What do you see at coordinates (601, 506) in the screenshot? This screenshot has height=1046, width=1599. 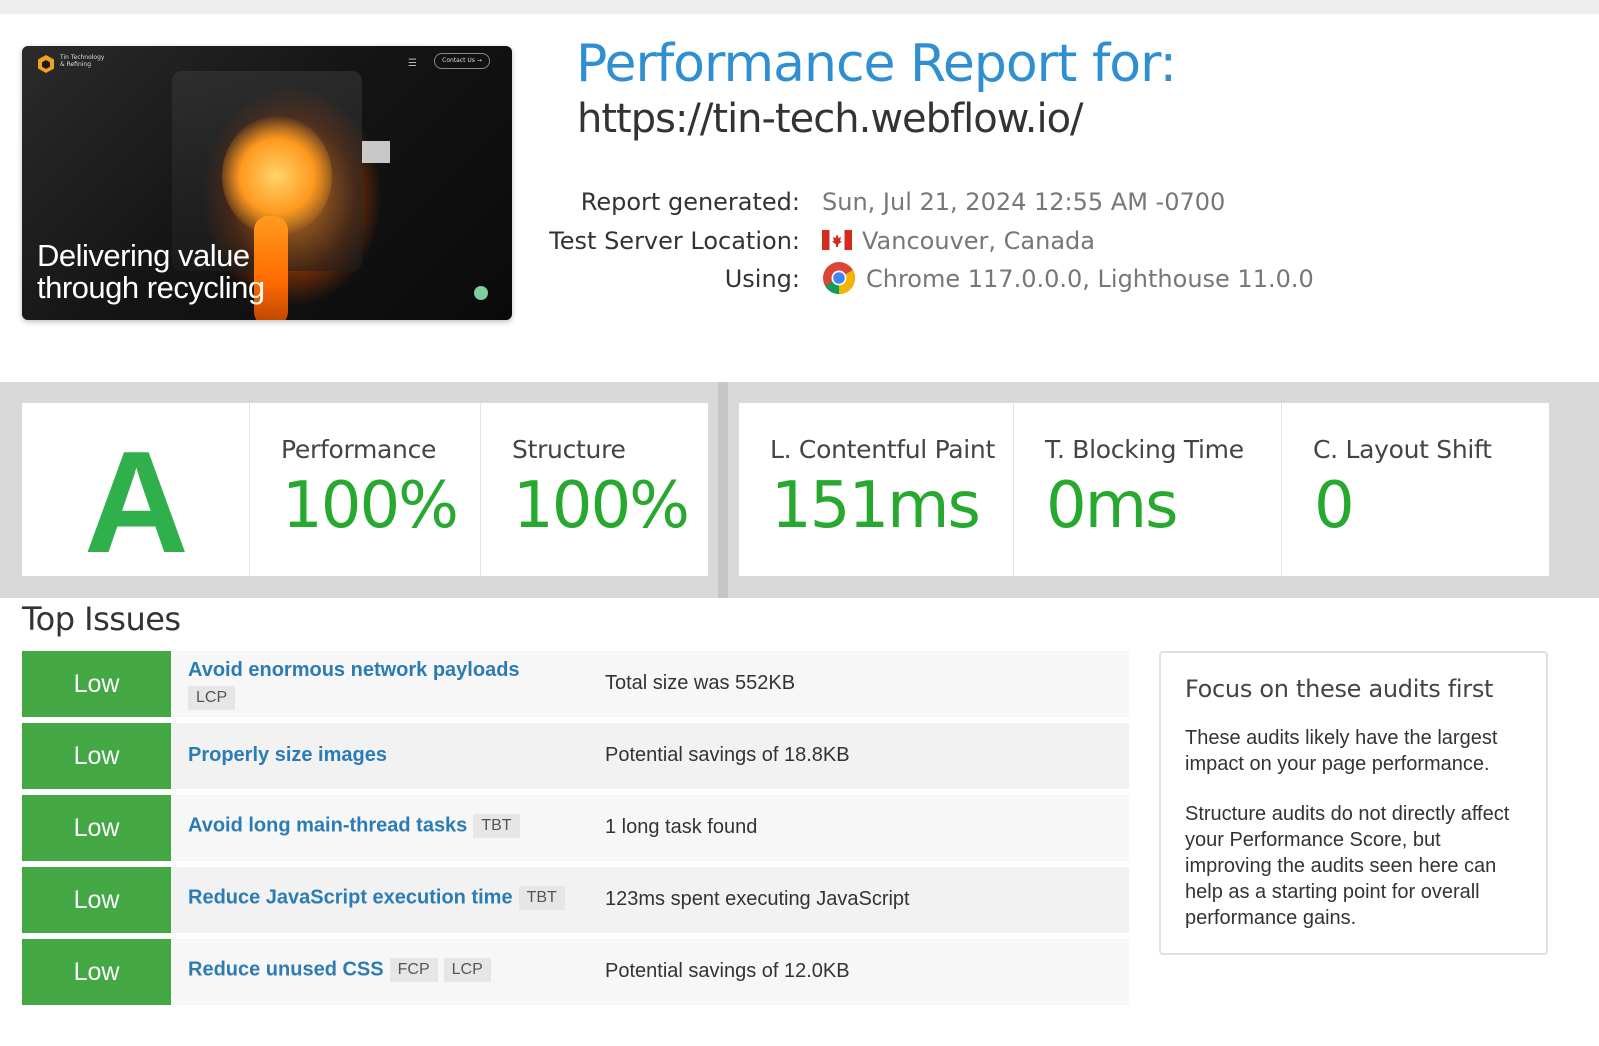 I see `structure-value: 100%` at bounding box center [601, 506].